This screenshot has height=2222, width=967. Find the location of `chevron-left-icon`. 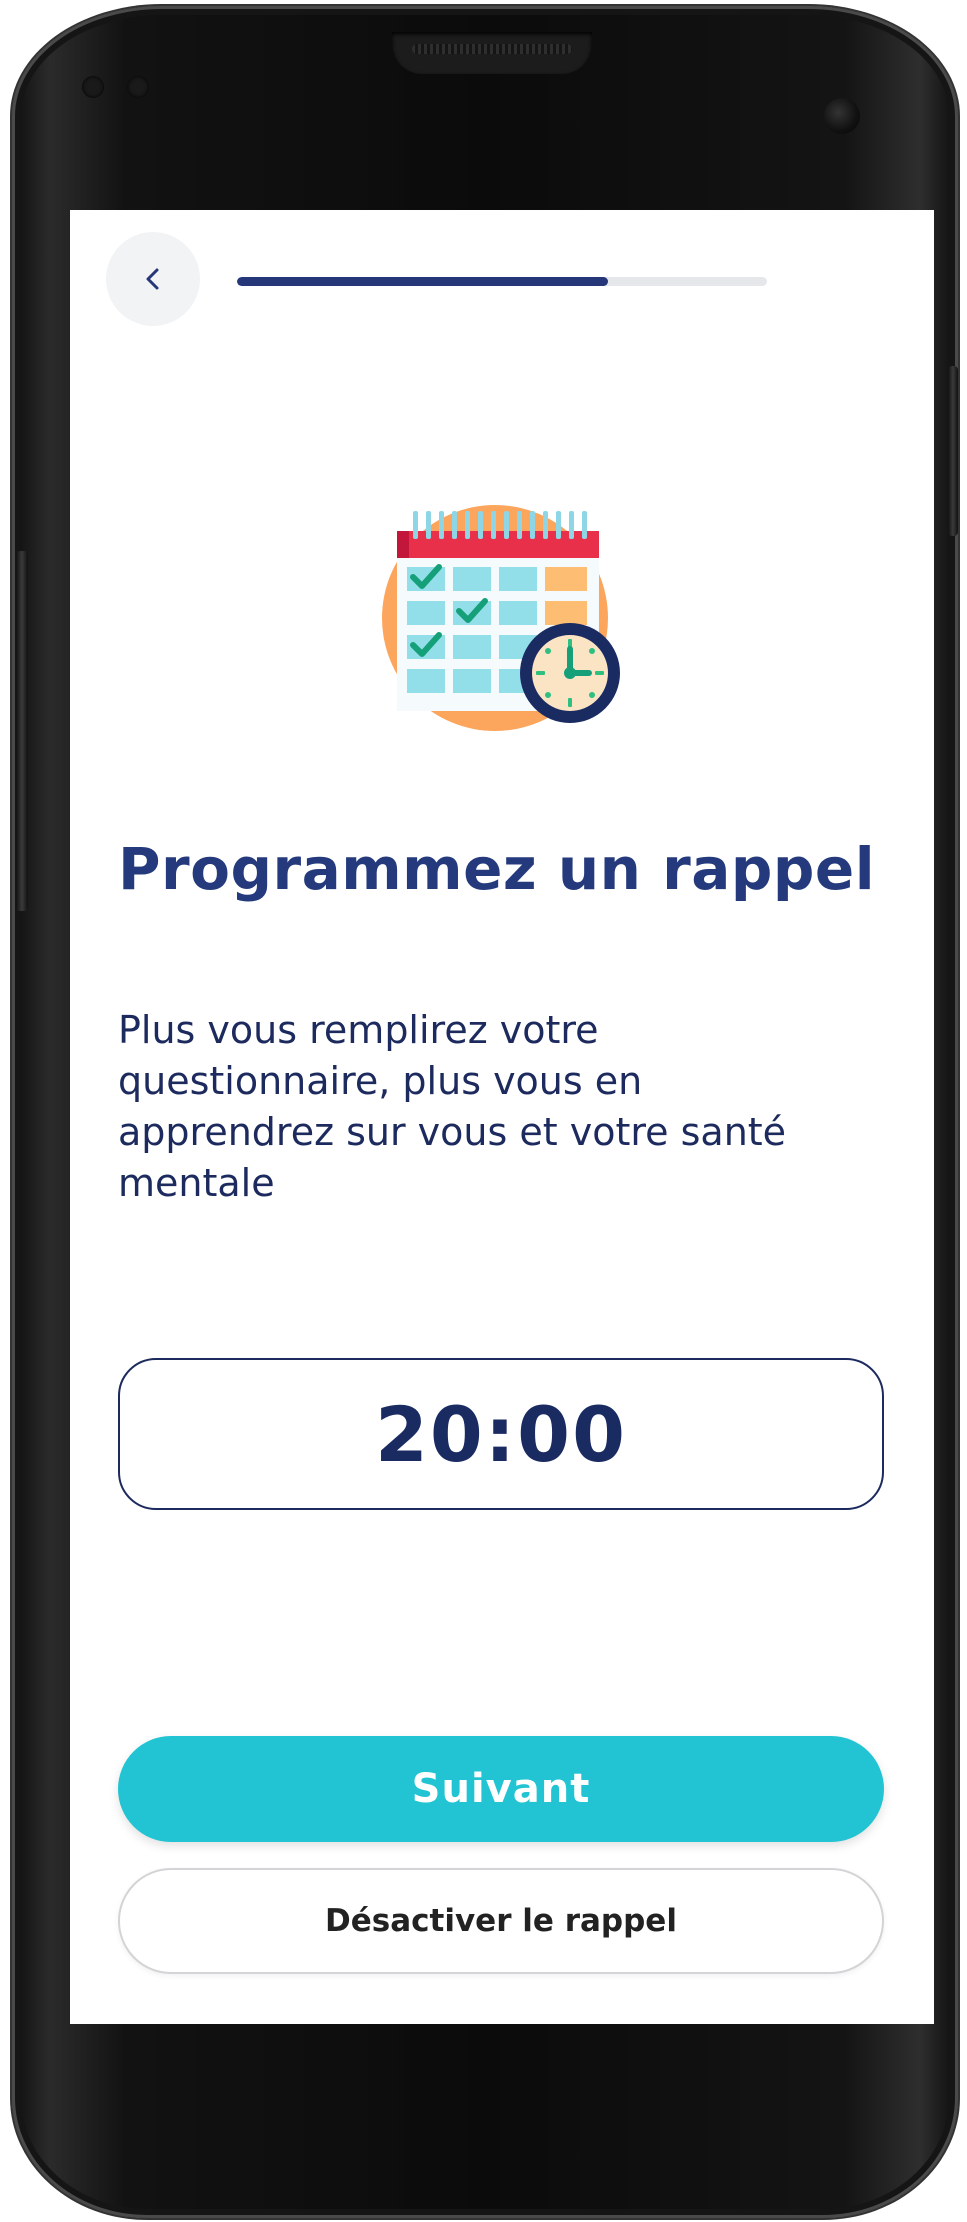

chevron-left-icon is located at coordinates (152, 279).